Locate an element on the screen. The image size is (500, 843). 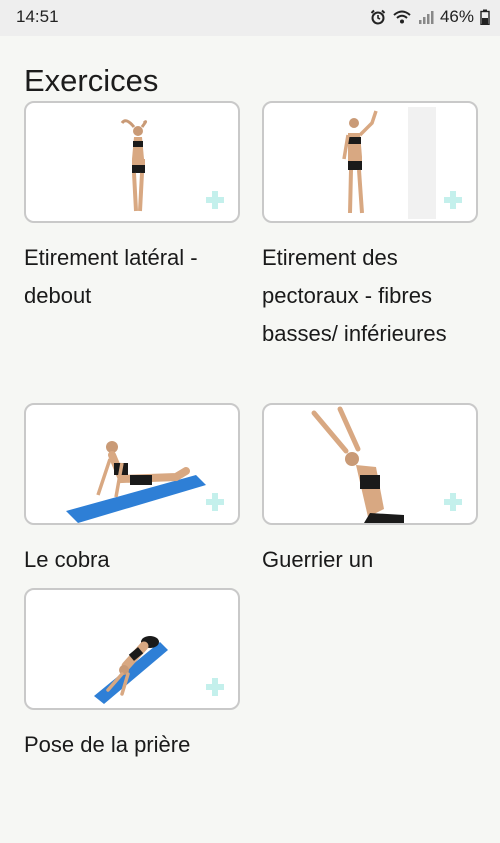
signal-icon is located at coordinates (426, 17).